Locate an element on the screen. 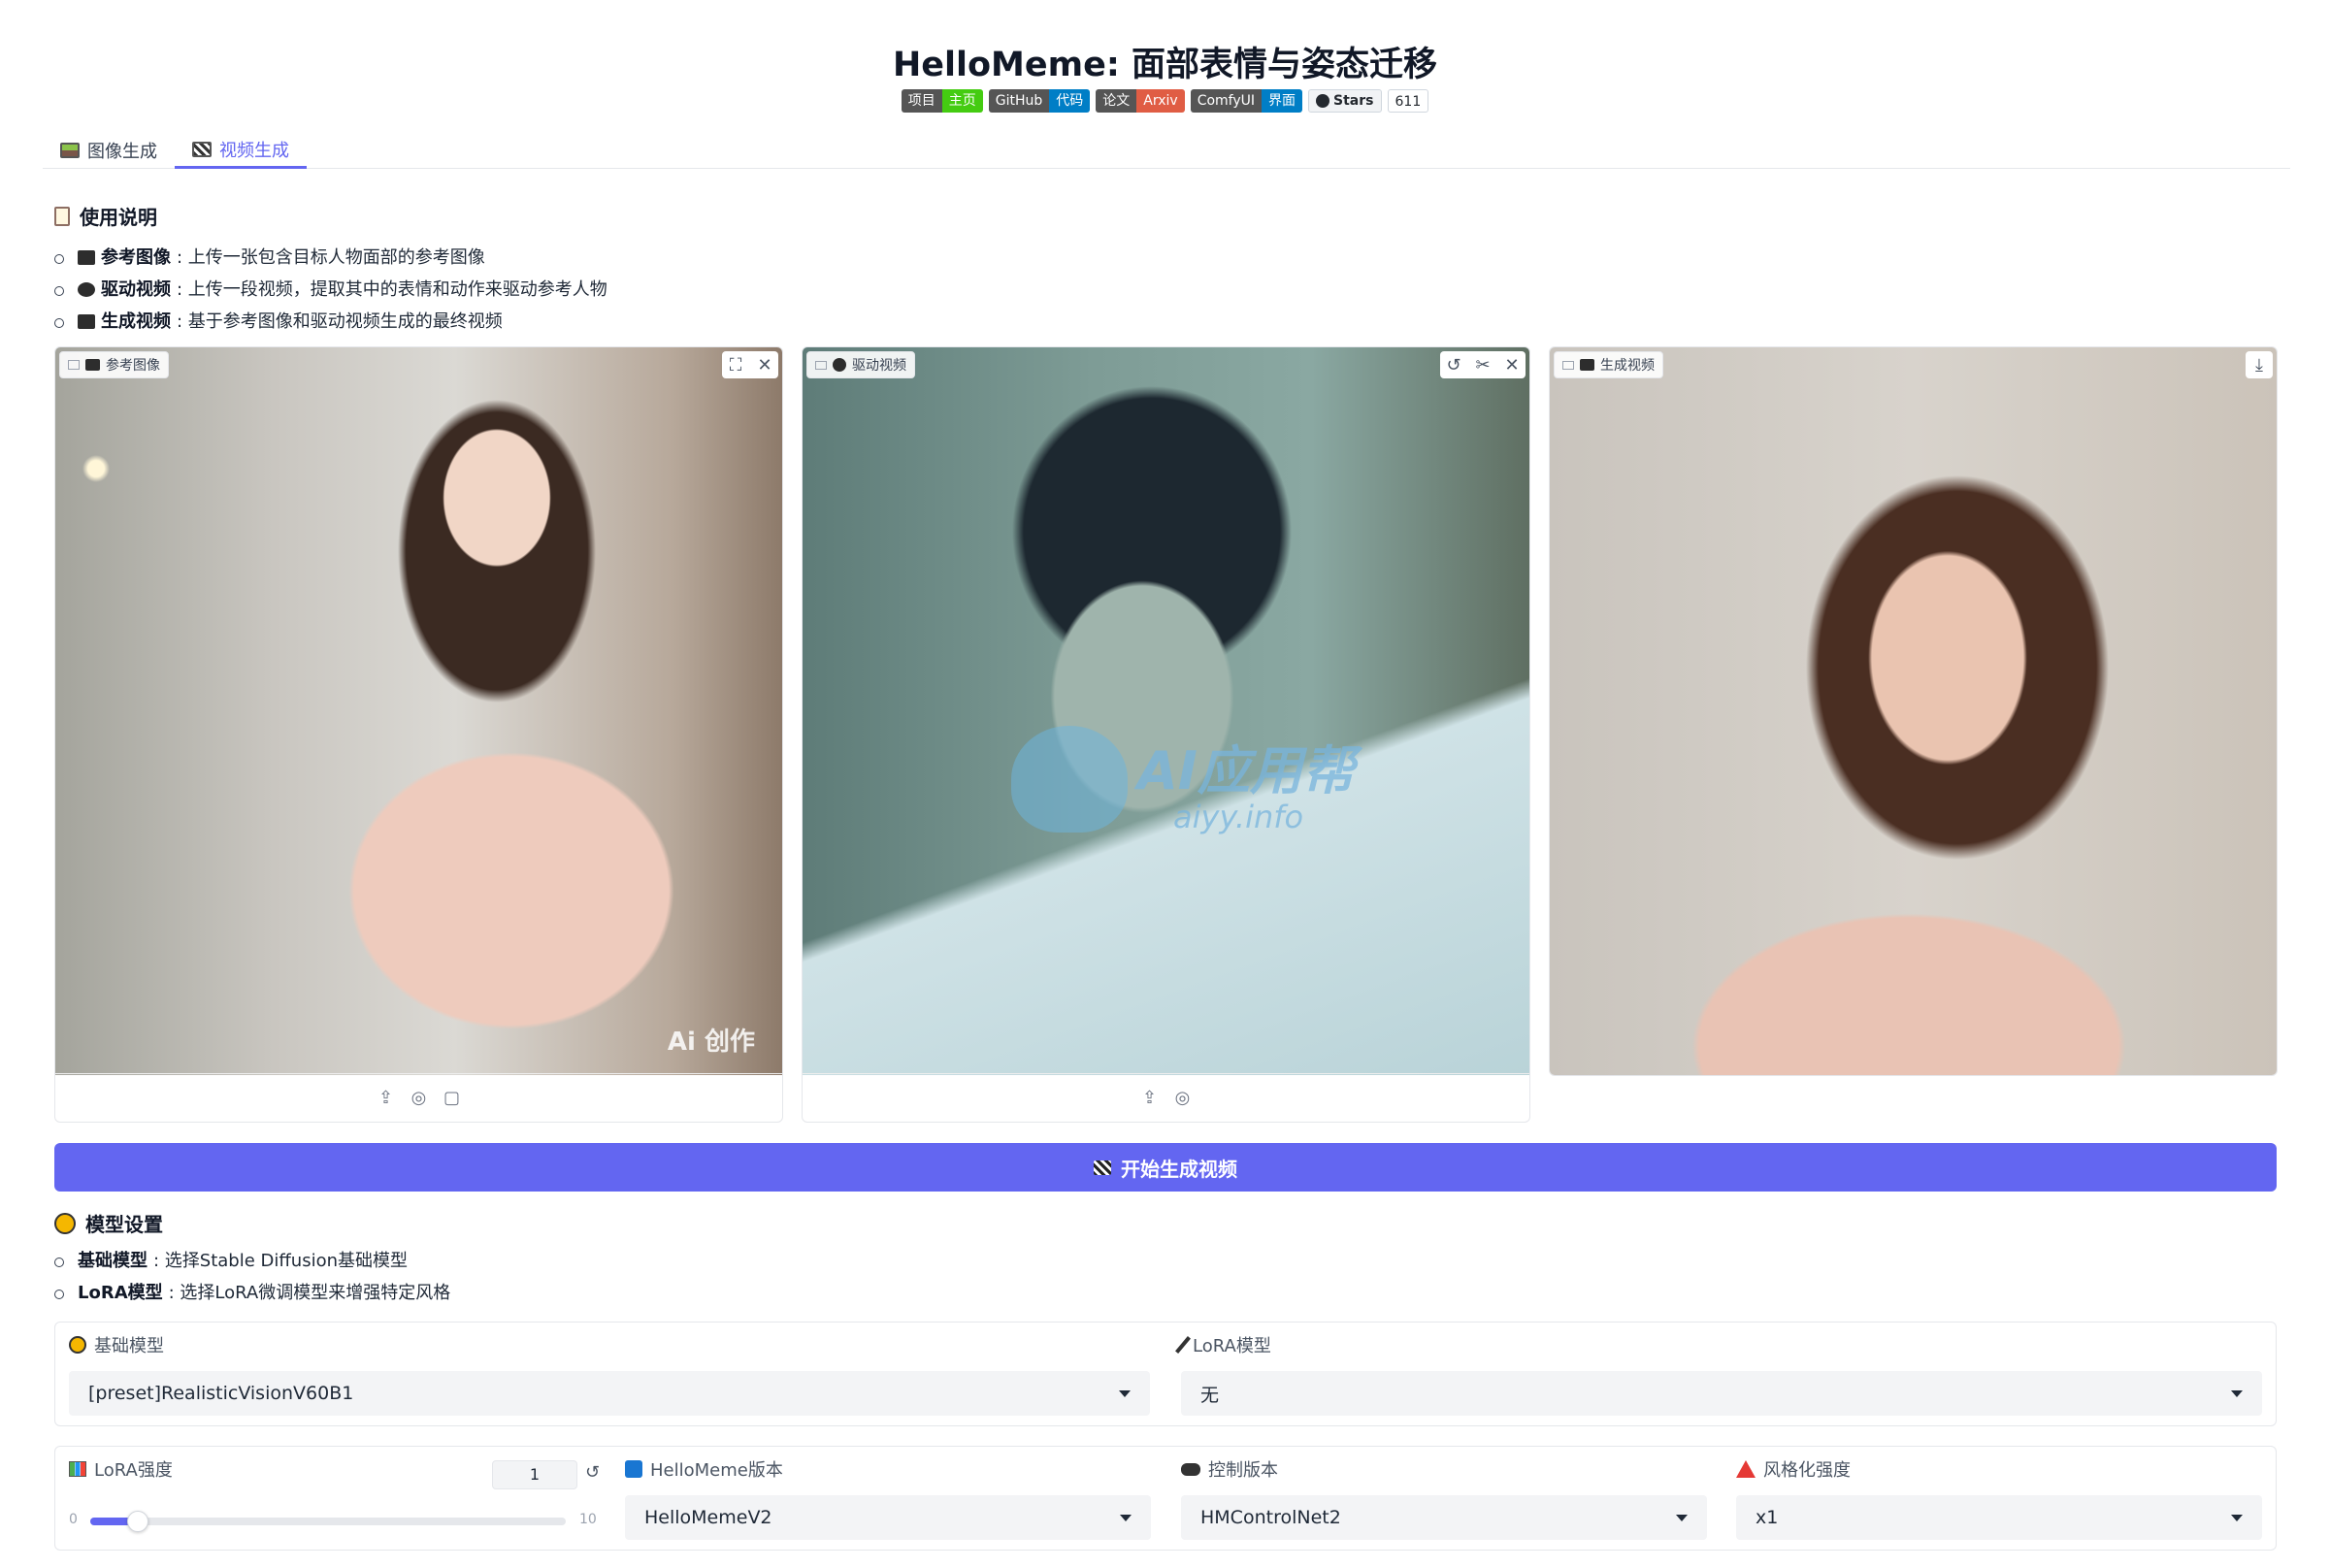 Image resolution: width=2330 pixels, height=1568 pixels. driving-tools: ↺ ✂ ✕ is located at coordinates (1483, 364).